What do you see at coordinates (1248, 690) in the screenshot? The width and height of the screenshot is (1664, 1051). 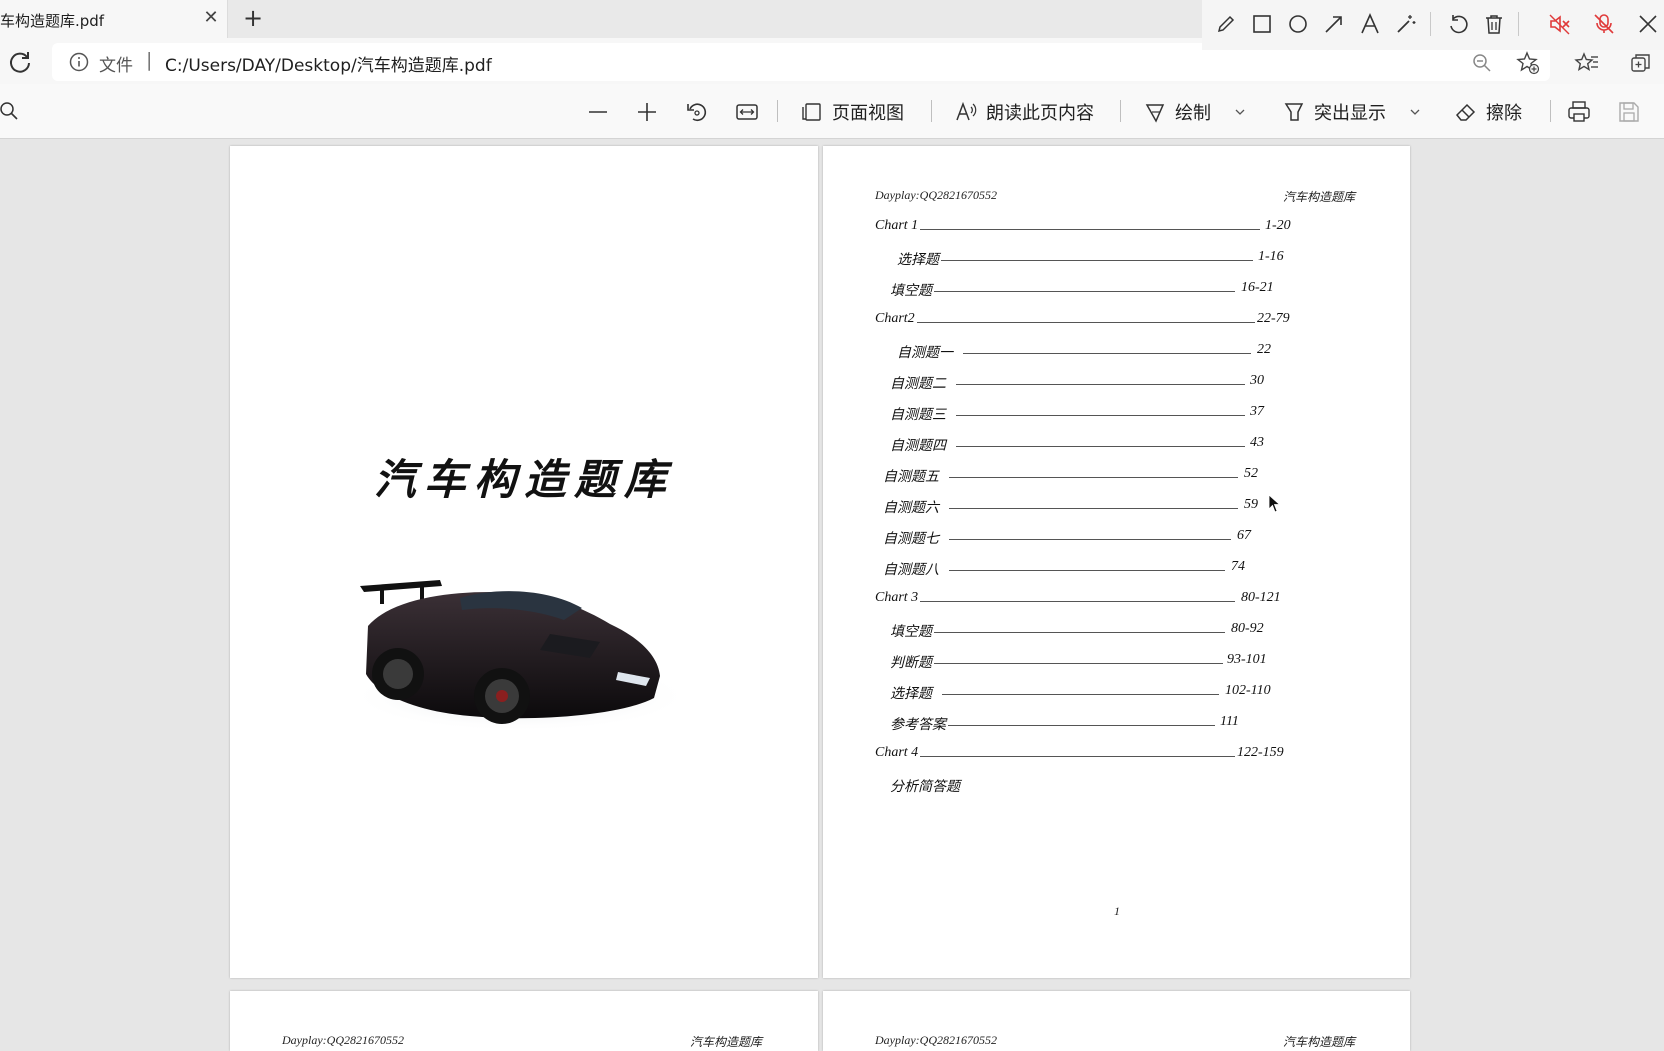 I see `toc-entry-pages: 102-110` at bounding box center [1248, 690].